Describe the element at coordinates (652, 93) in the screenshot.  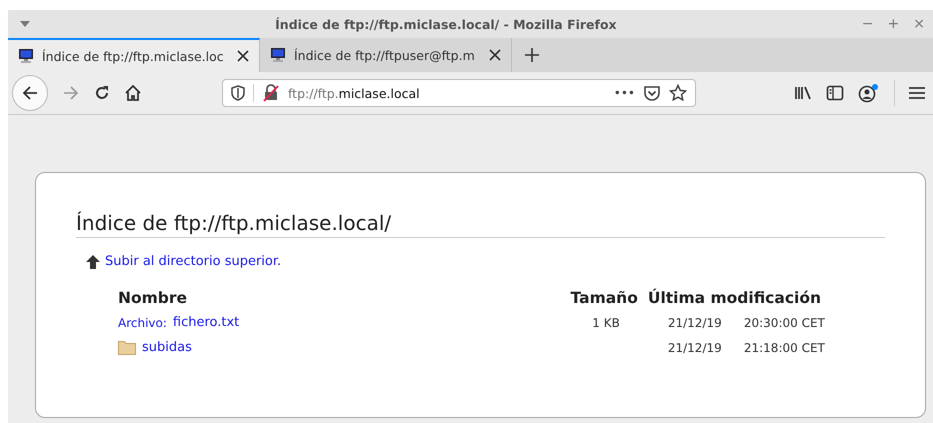
I see `pocket-icon` at that location.